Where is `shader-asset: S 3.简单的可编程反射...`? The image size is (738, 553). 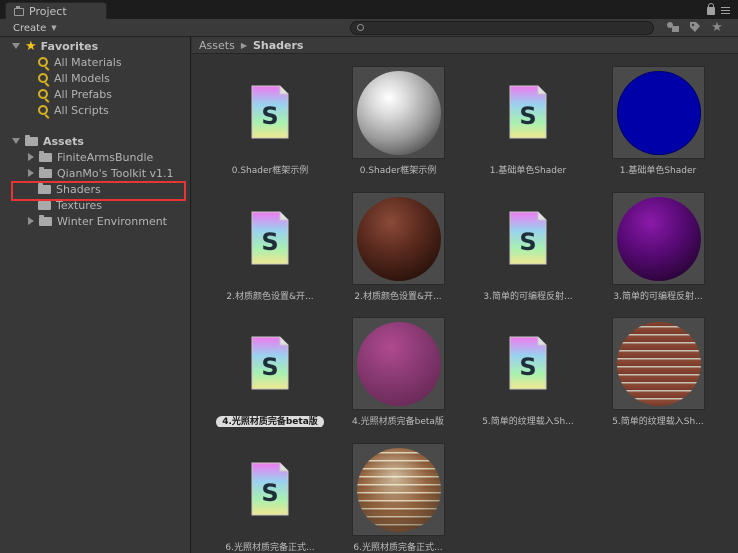
shader-asset: S 3.简单的可编程反射... is located at coordinates (514, 252).